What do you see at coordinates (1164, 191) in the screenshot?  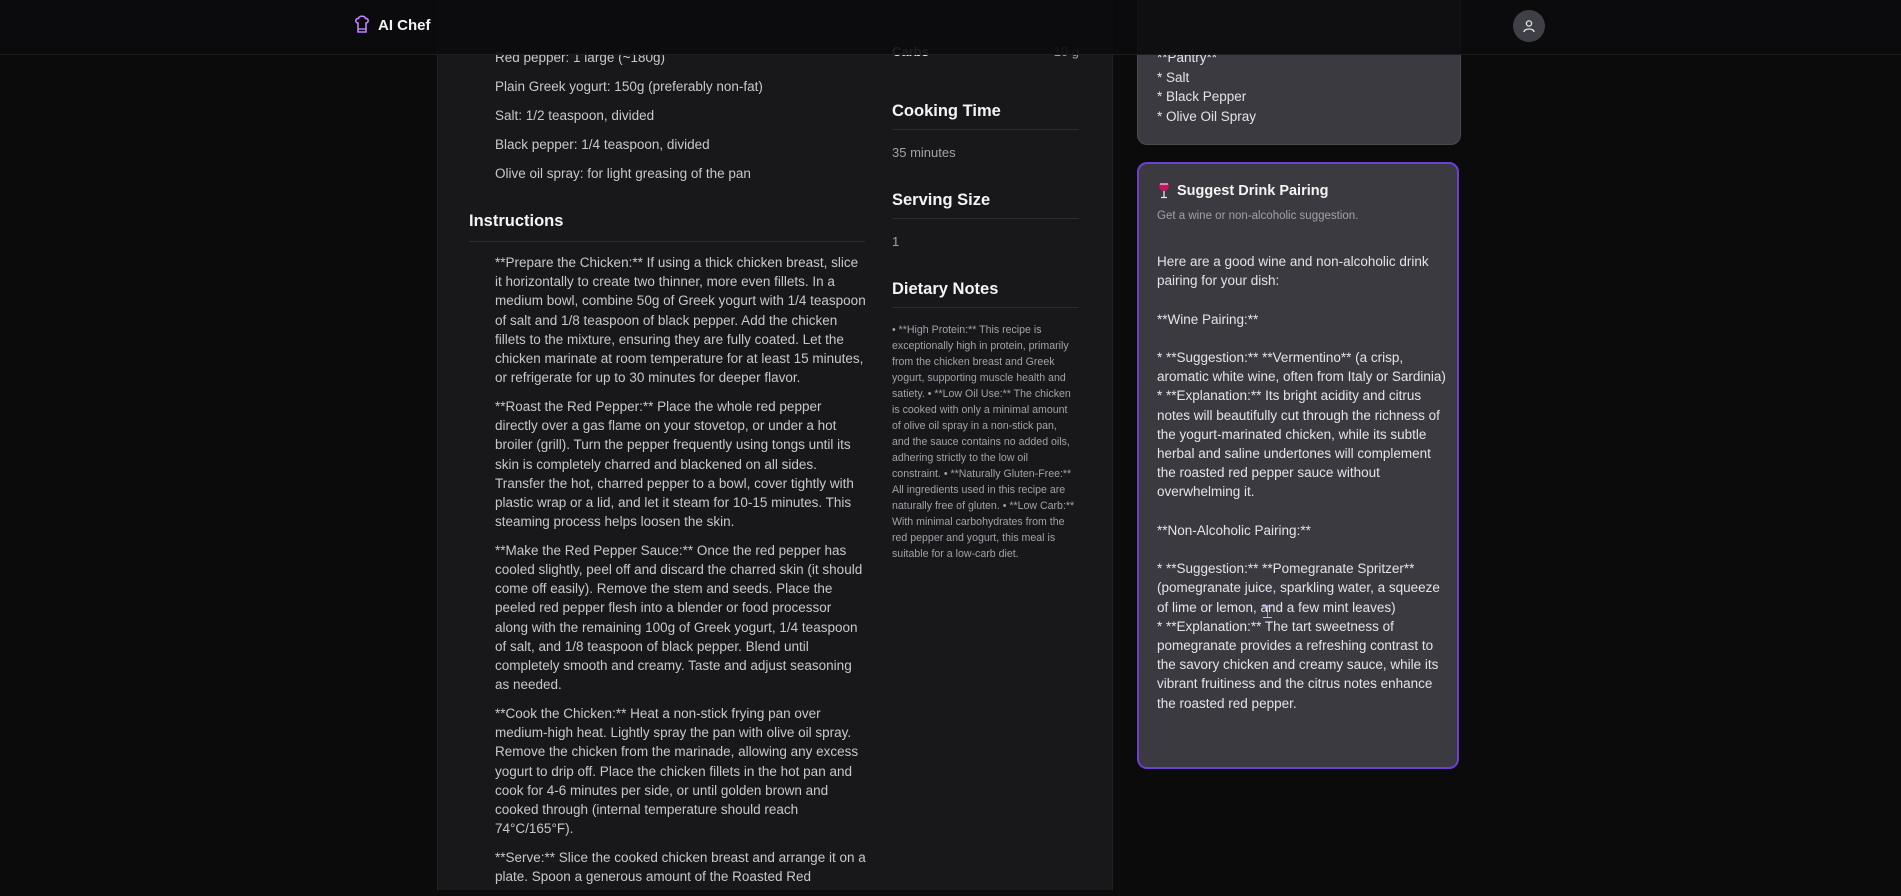 I see `wine-glass-icon` at bounding box center [1164, 191].